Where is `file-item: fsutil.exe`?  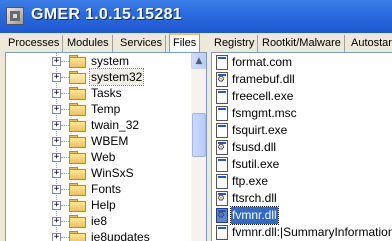
file-item: fsutil.exe is located at coordinates (302, 164).